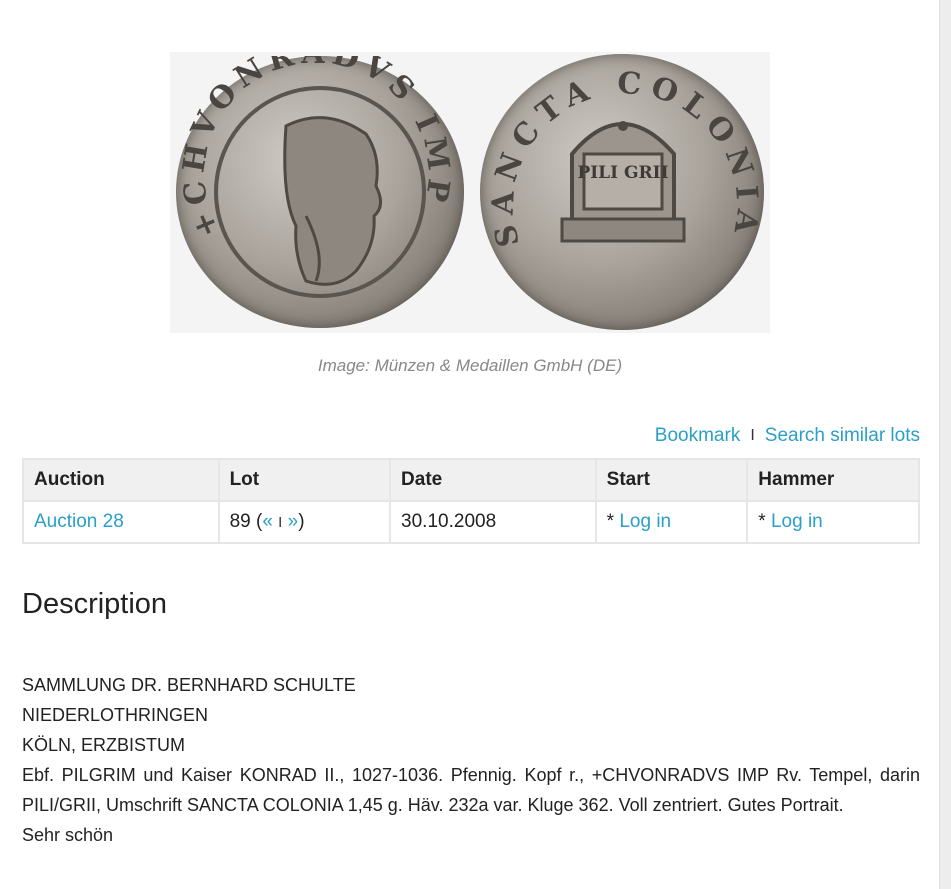  I want to click on start-asterisk: *, so click(613, 521).